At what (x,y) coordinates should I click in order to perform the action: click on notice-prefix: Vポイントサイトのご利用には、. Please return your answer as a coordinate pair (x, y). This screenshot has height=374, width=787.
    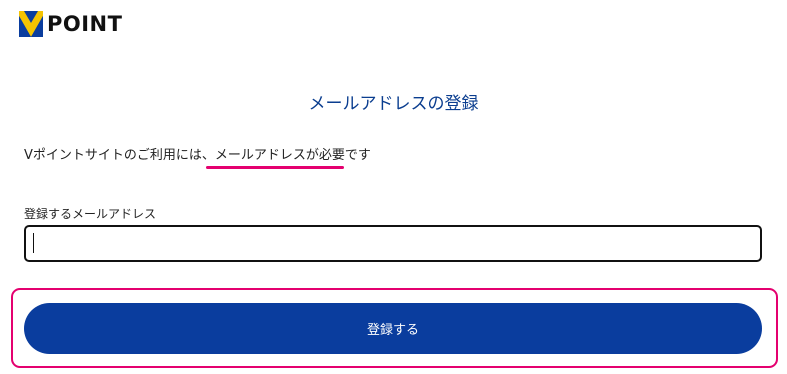
    Looking at the image, I should click on (119, 155).